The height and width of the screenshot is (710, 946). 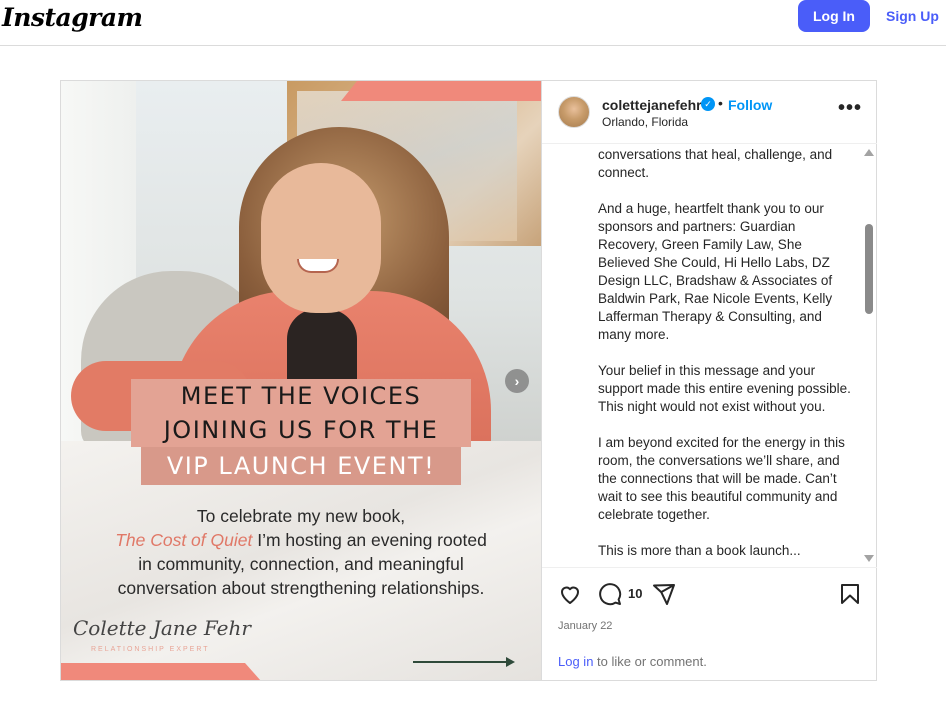 I want to click on scroll-up-arrow-icon, so click(x=869, y=152).